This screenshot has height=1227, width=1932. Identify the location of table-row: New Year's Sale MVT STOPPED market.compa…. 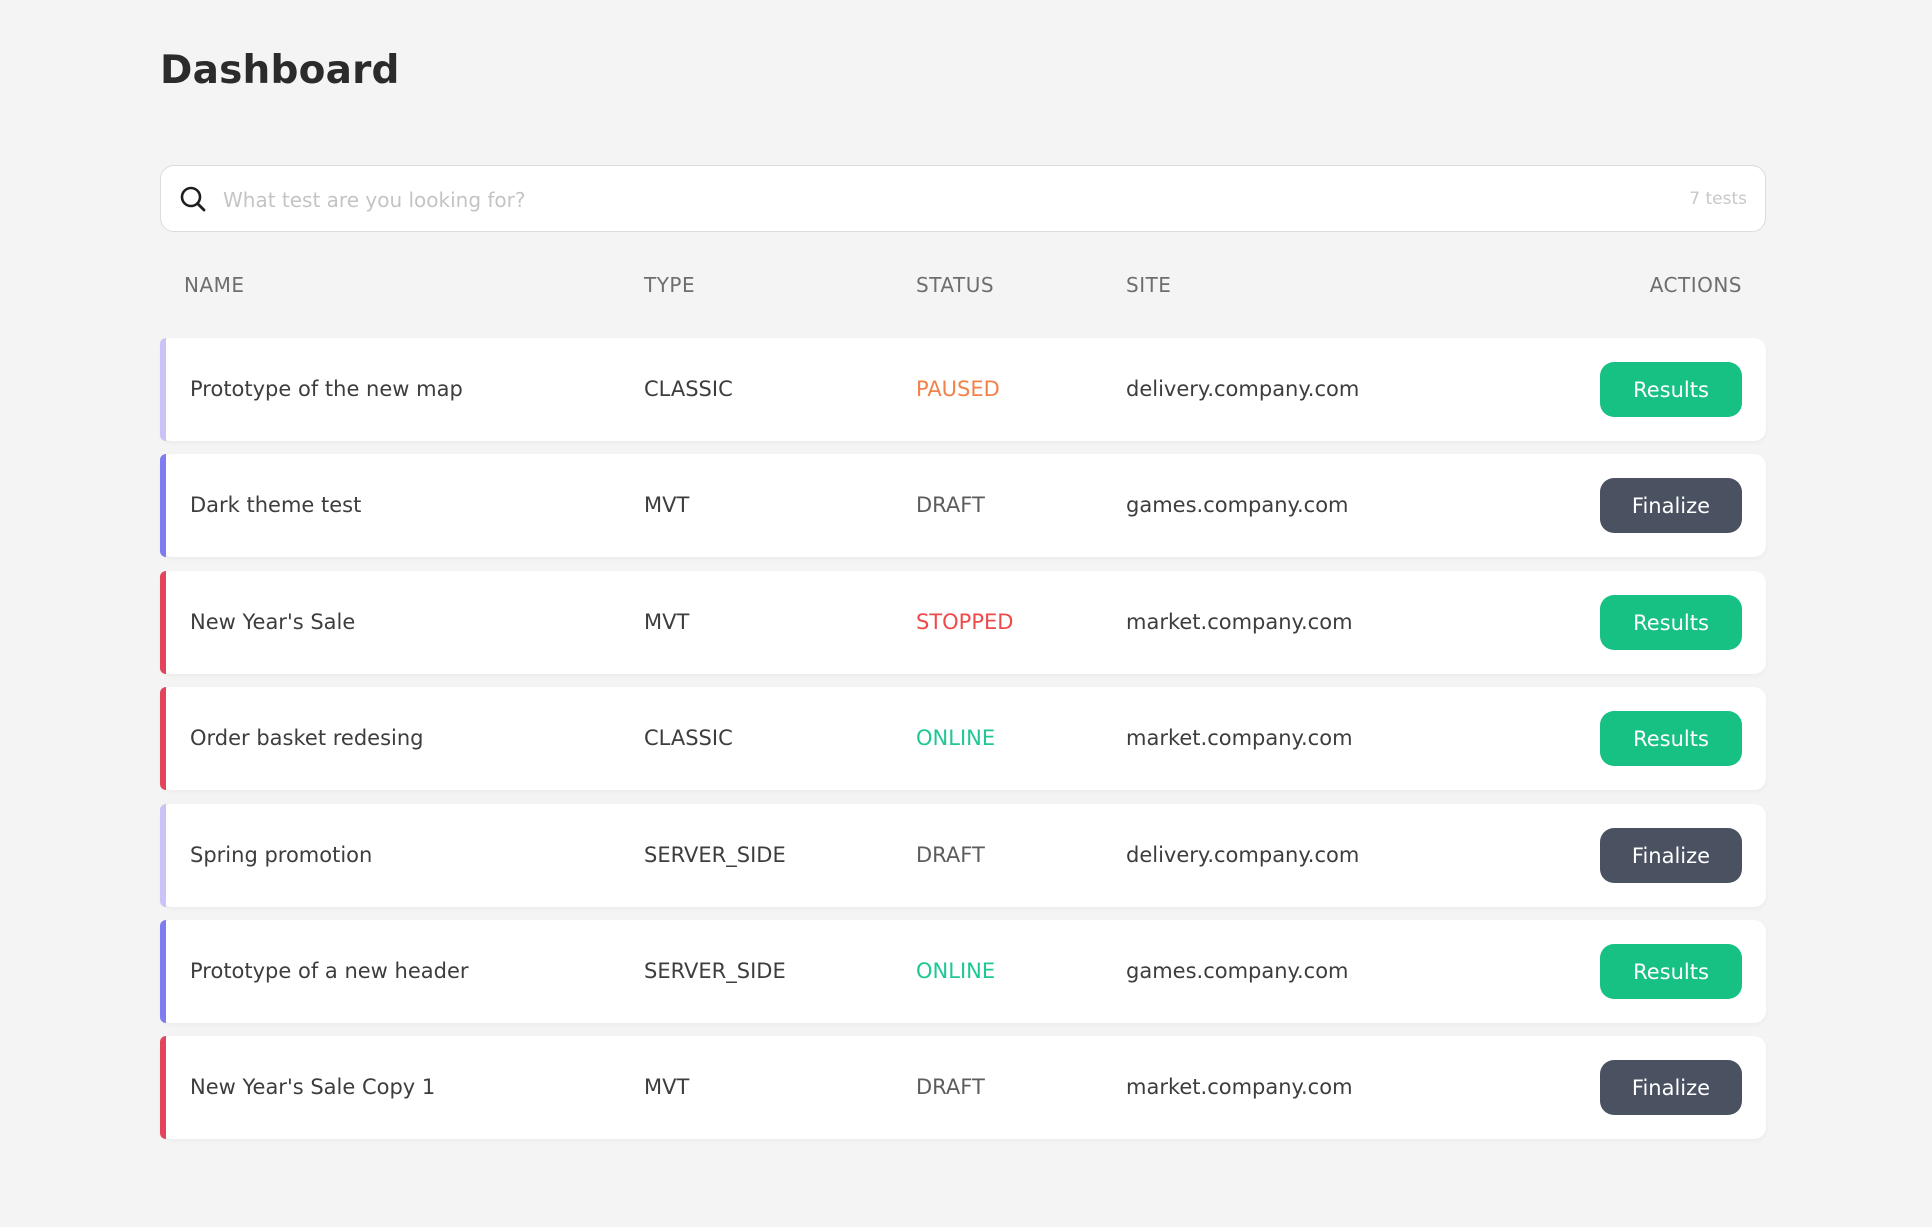
(963, 622).